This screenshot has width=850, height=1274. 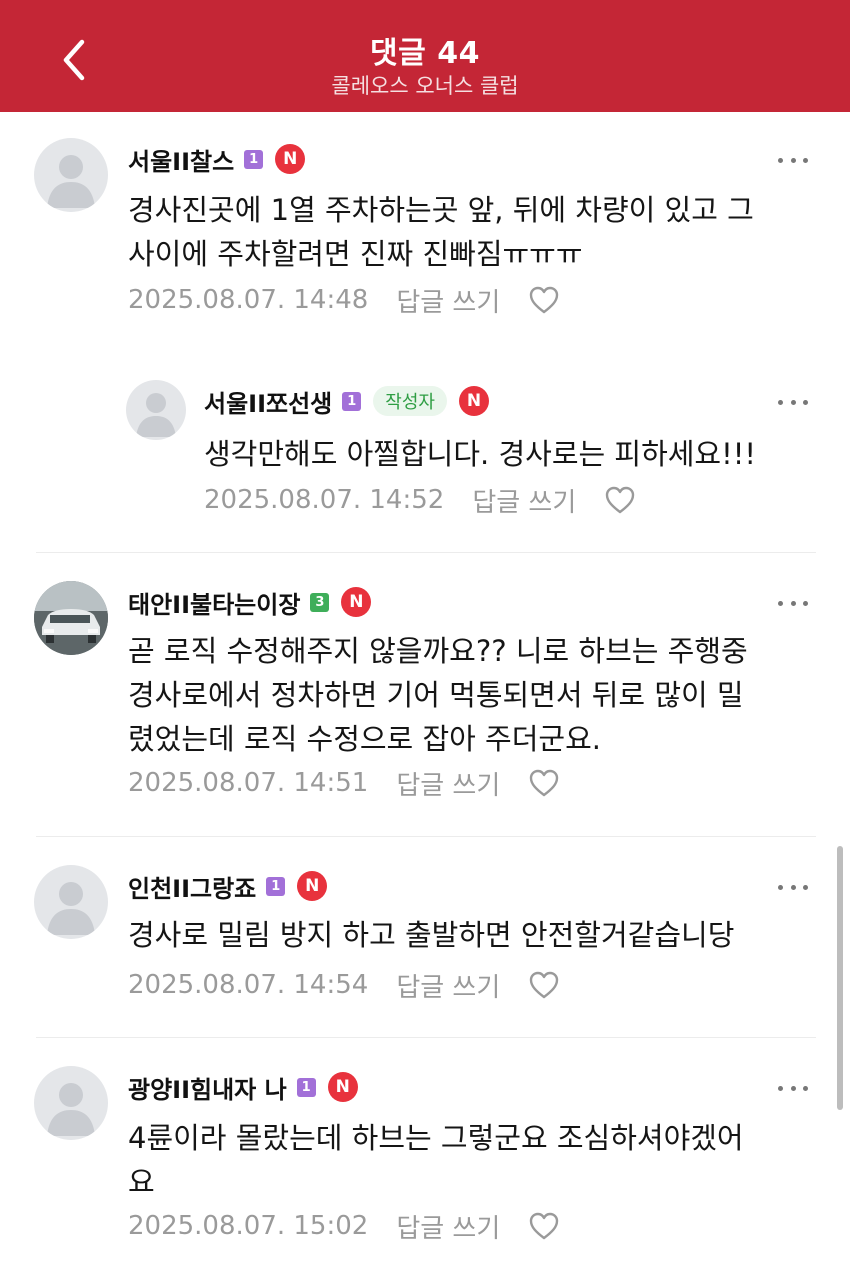 I want to click on comment-author-name: 태안II불타는이장, so click(x=214, y=602).